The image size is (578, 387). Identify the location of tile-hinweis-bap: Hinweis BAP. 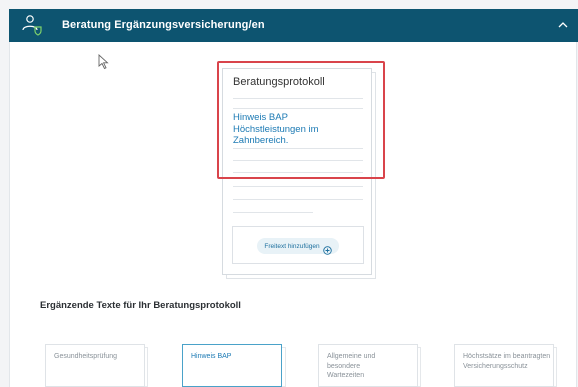
(232, 365).